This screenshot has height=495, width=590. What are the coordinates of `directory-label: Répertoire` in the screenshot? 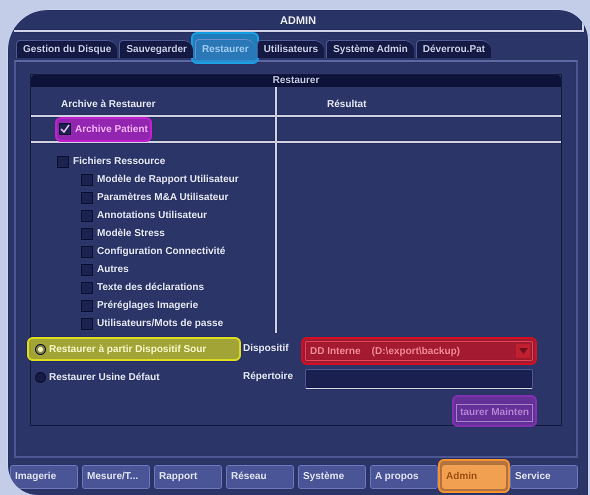 It's located at (268, 377).